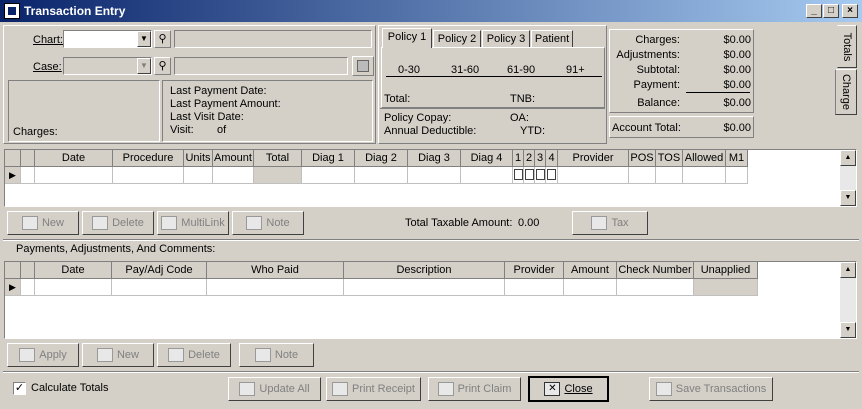 This screenshot has width=862, height=409. Describe the element at coordinates (107, 66) in the screenshot. I see `case-combo: ▼` at that location.